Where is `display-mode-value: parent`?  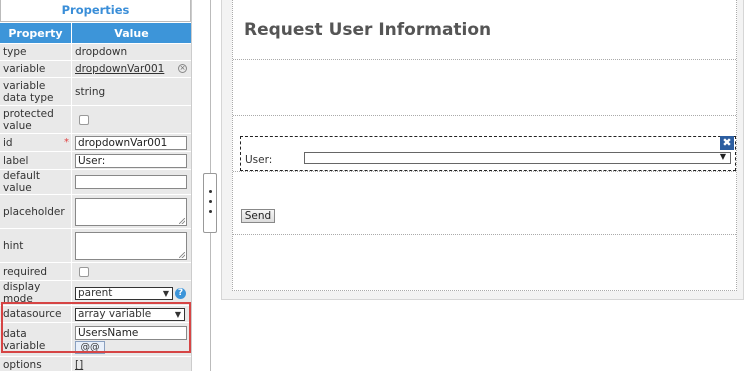 display-mode-value: parent is located at coordinates (95, 292).